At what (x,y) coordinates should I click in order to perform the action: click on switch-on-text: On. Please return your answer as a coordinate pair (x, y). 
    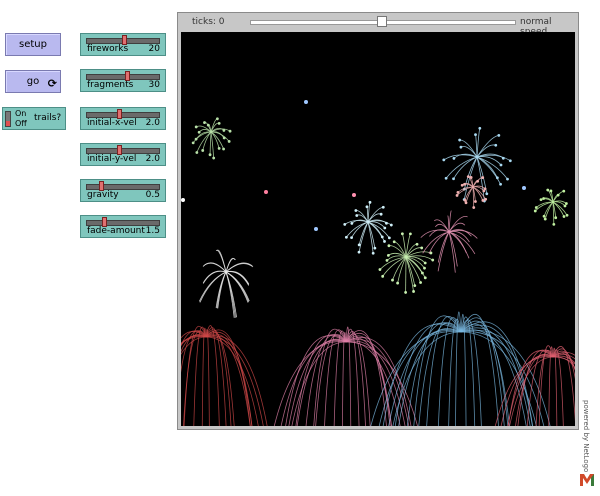
    Looking at the image, I should click on (21, 113).